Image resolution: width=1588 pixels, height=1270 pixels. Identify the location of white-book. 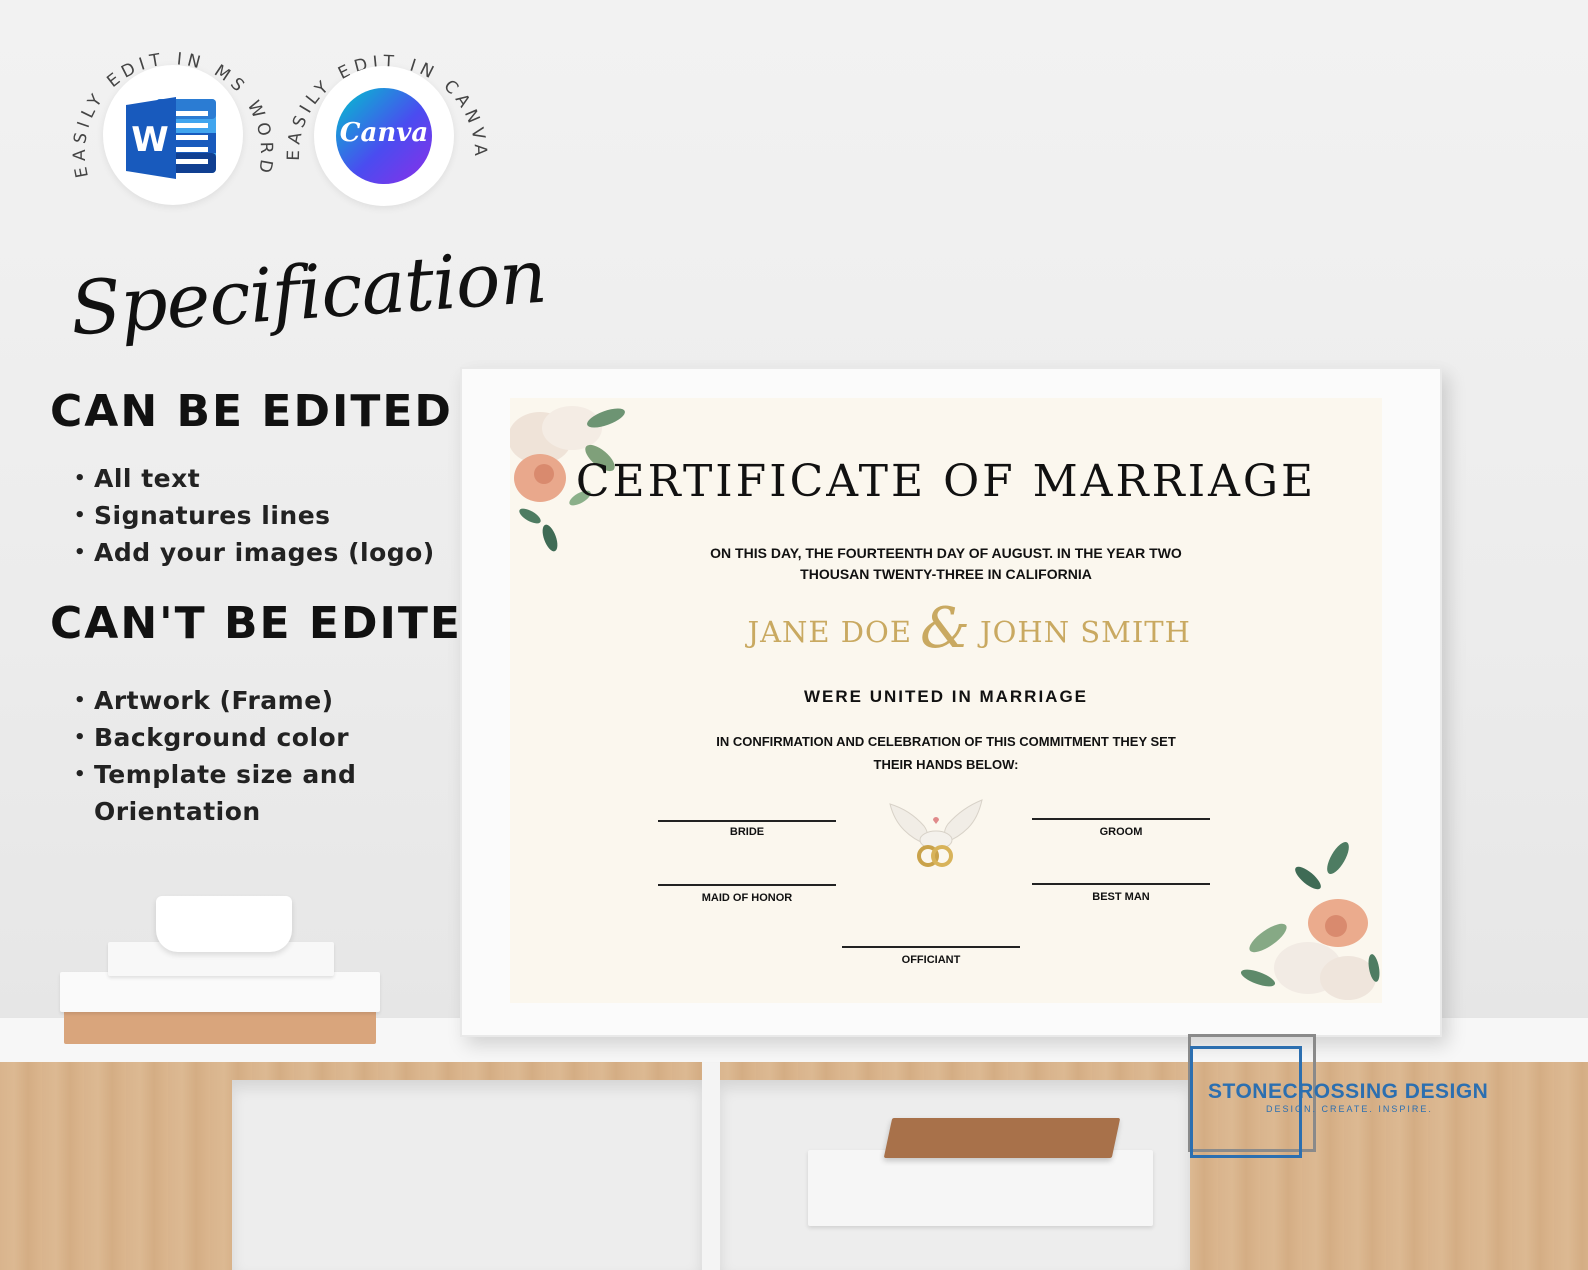
(980, 1188).